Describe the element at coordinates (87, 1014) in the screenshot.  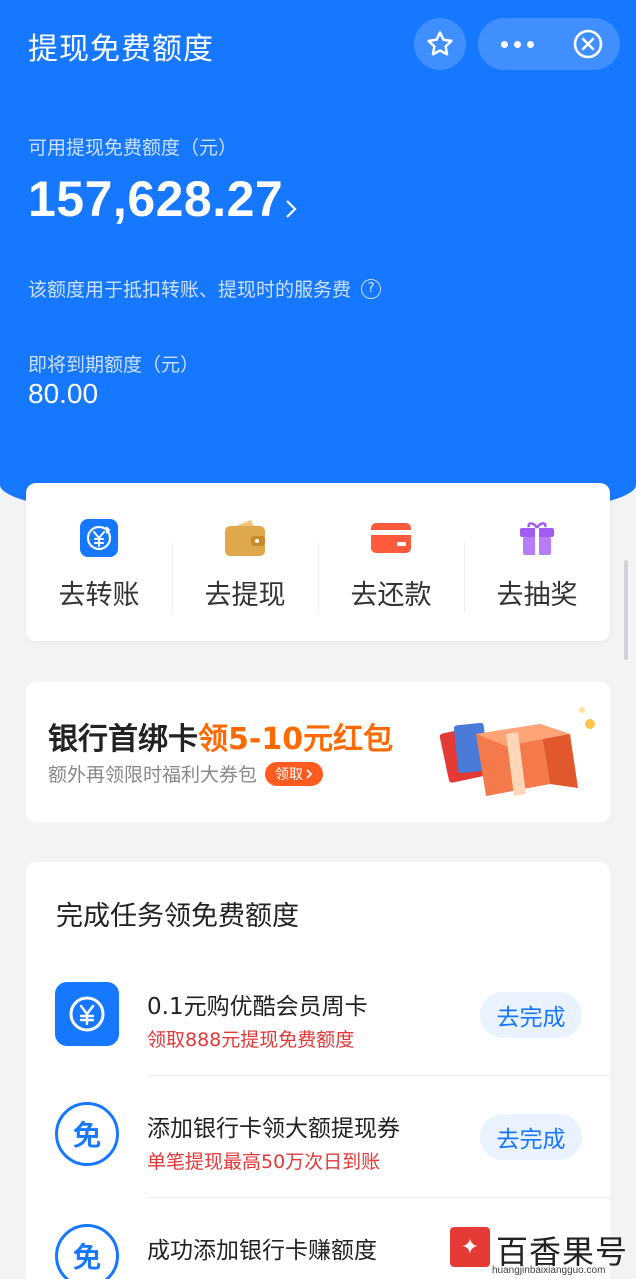
I see `yuan-icon` at that location.